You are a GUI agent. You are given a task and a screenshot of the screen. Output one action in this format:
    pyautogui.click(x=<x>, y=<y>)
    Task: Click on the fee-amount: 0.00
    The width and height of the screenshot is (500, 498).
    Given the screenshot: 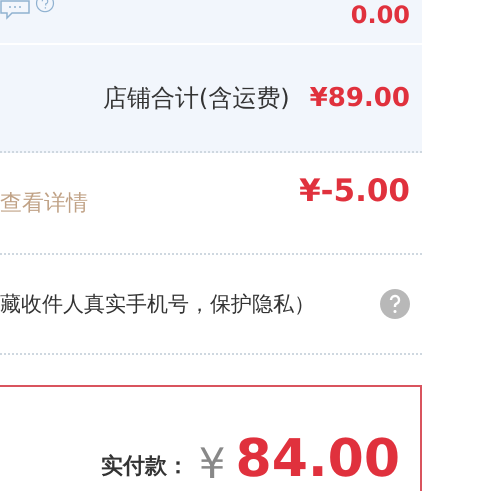 What is the action you would take?
    pyautogui.click(x=380, y=15)
    